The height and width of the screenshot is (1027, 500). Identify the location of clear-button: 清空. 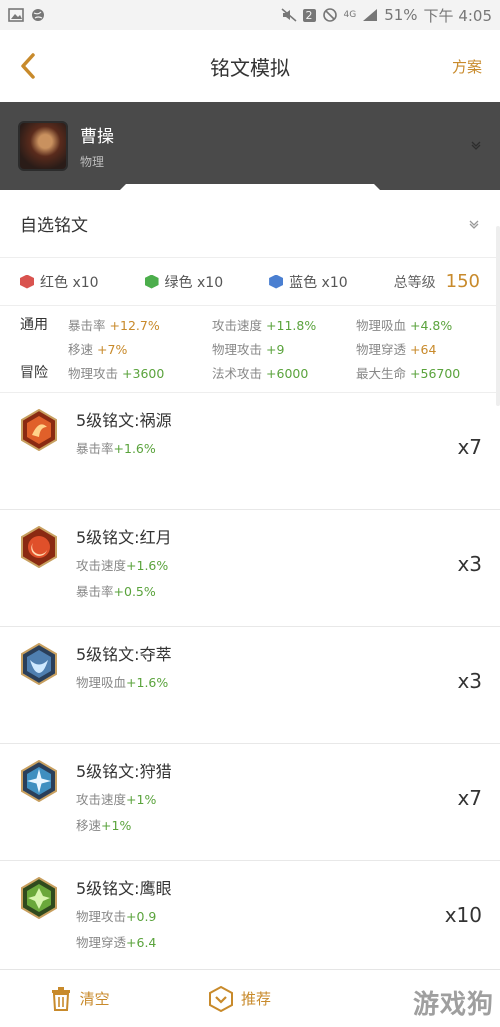
(80, 998).